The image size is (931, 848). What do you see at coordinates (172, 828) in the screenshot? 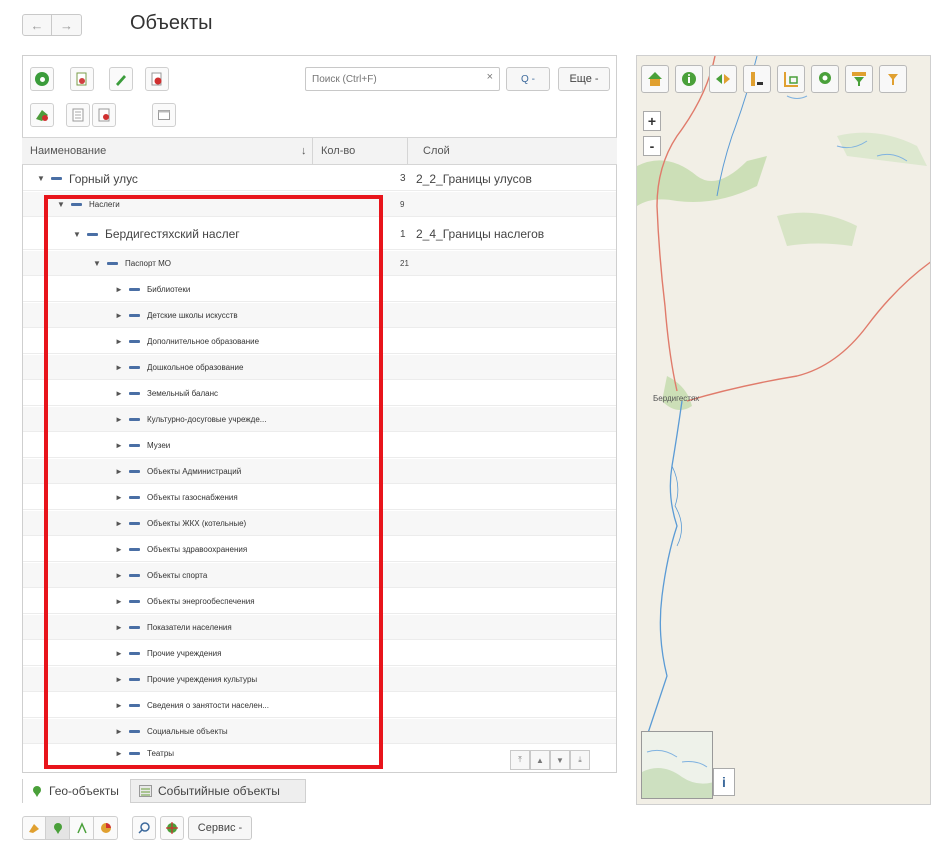
I see `target-button` at bounding box center [172, 828].